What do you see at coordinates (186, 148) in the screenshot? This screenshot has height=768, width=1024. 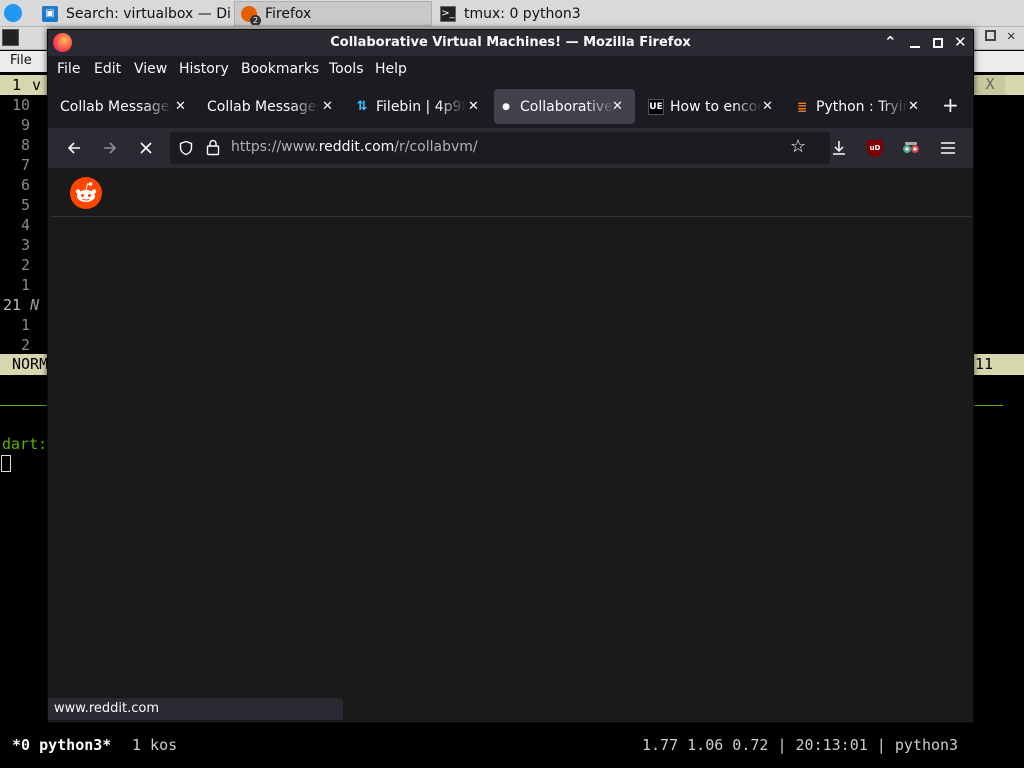 I see `shield-icon` at bounding box center [186, 148].